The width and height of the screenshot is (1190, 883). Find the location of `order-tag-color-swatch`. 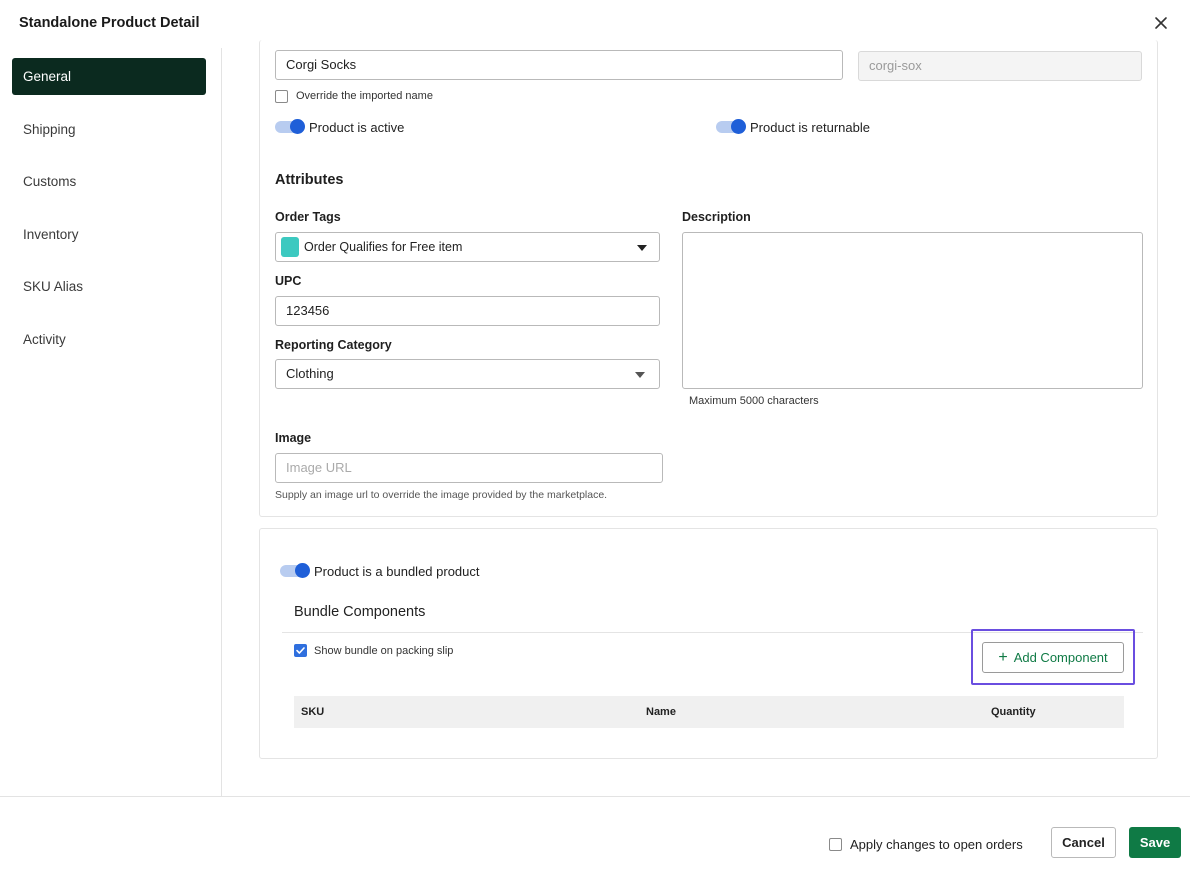

order-tag-color-swatch is located at coordinates (290, 247).